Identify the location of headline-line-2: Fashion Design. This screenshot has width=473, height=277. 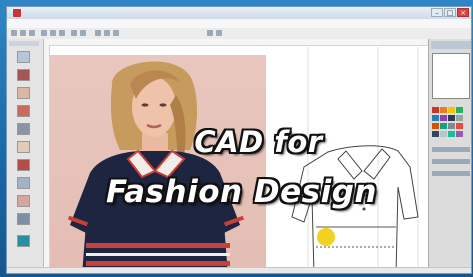
(241, 192).